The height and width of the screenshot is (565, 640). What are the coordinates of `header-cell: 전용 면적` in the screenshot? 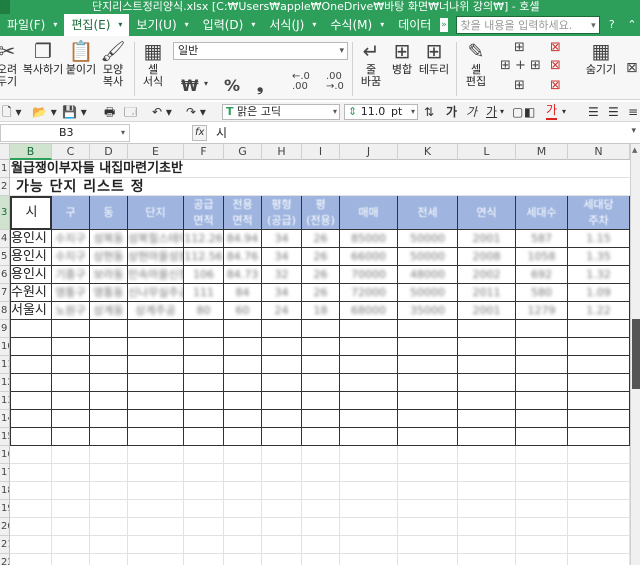 It's located at (243, 213).